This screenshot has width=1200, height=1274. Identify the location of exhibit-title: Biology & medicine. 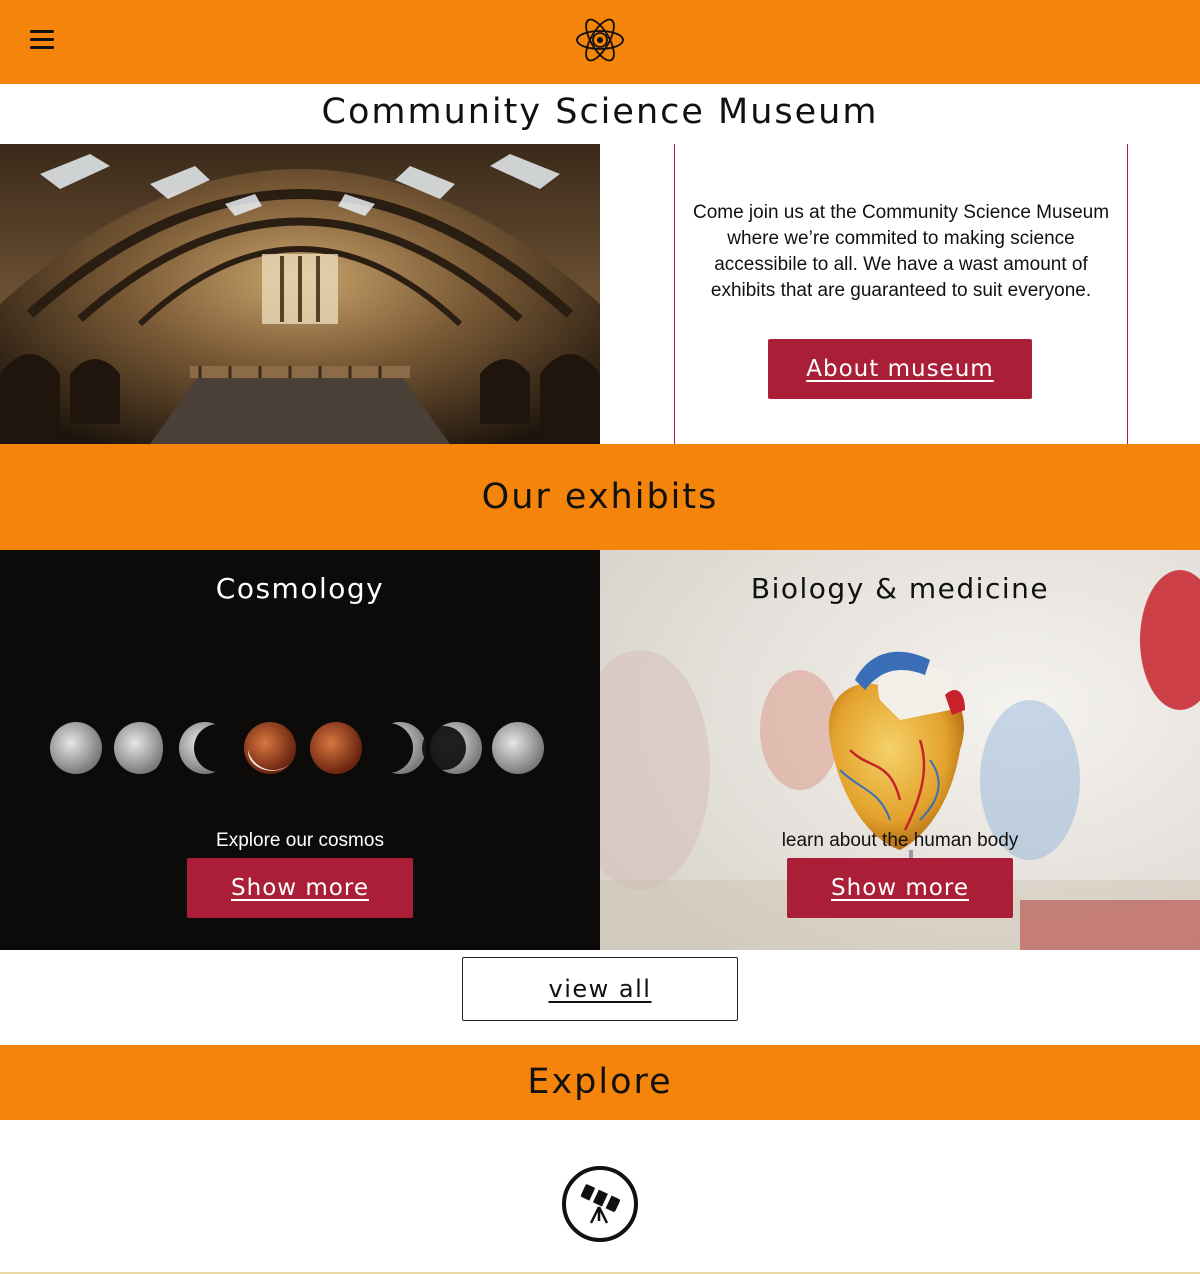
(900, 588).